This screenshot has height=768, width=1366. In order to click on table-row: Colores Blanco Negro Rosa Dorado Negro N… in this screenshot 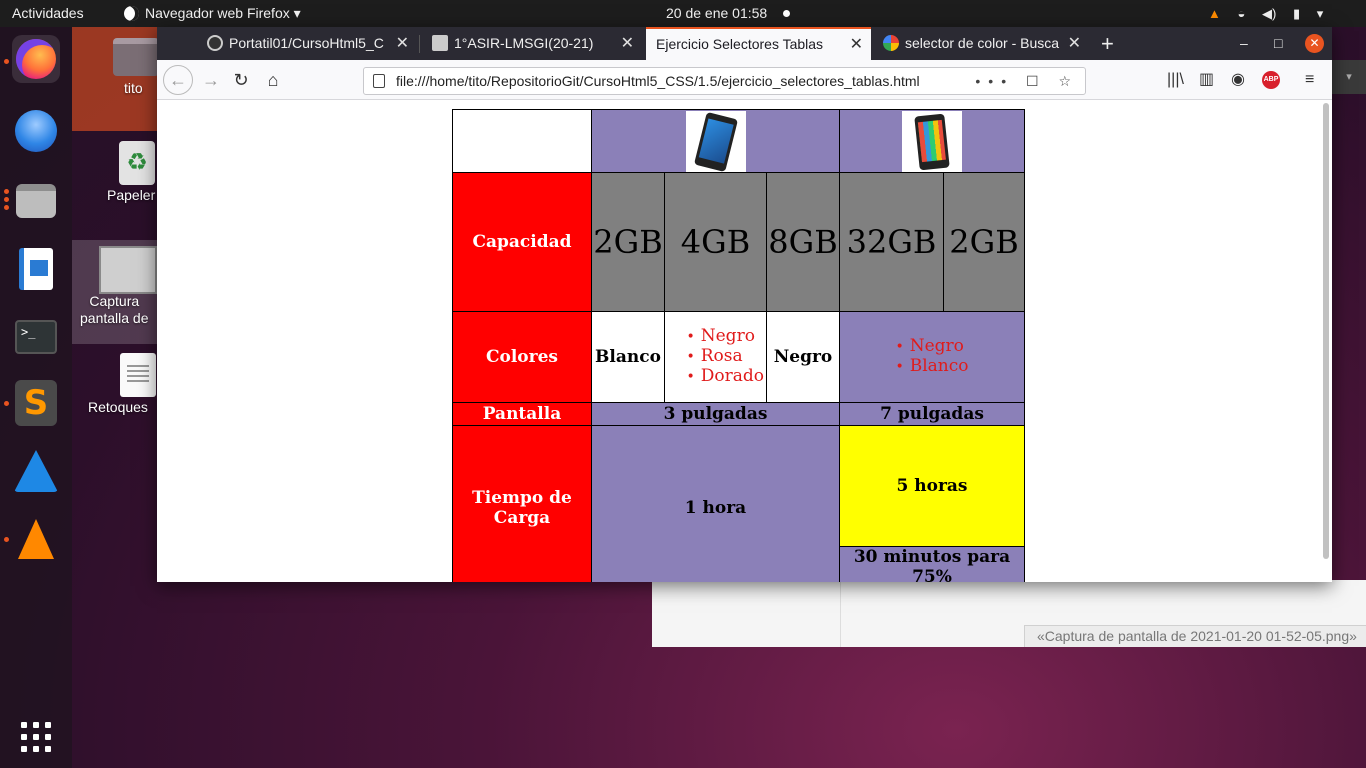, I will do `click(738, 357)`.